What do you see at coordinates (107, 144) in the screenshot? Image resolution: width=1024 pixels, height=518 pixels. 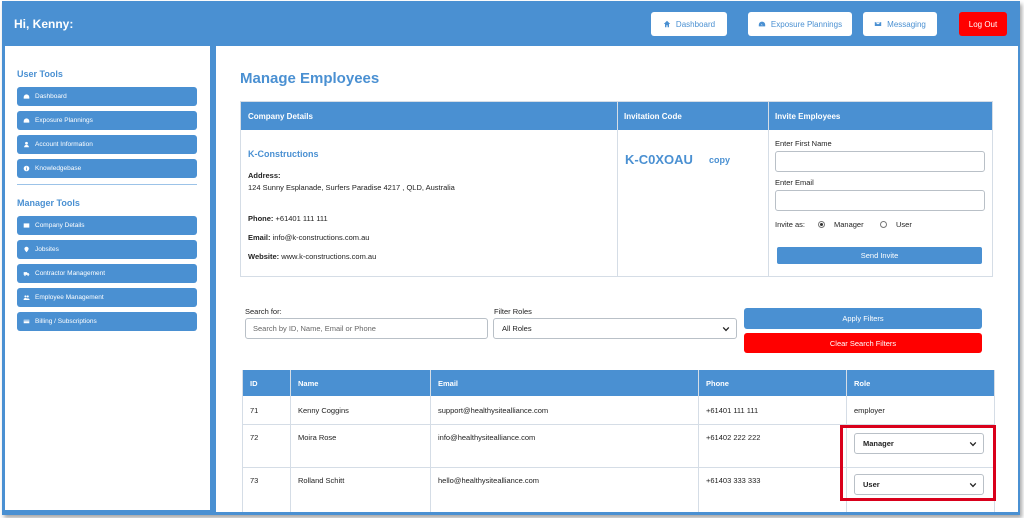 I see `sidebar-item-account-information: Account Information` at bounding box center [107, 144].